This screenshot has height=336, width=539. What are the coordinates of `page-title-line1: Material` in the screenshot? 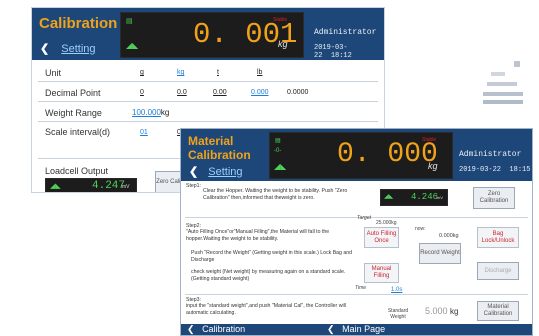 It's located at (211, 141).